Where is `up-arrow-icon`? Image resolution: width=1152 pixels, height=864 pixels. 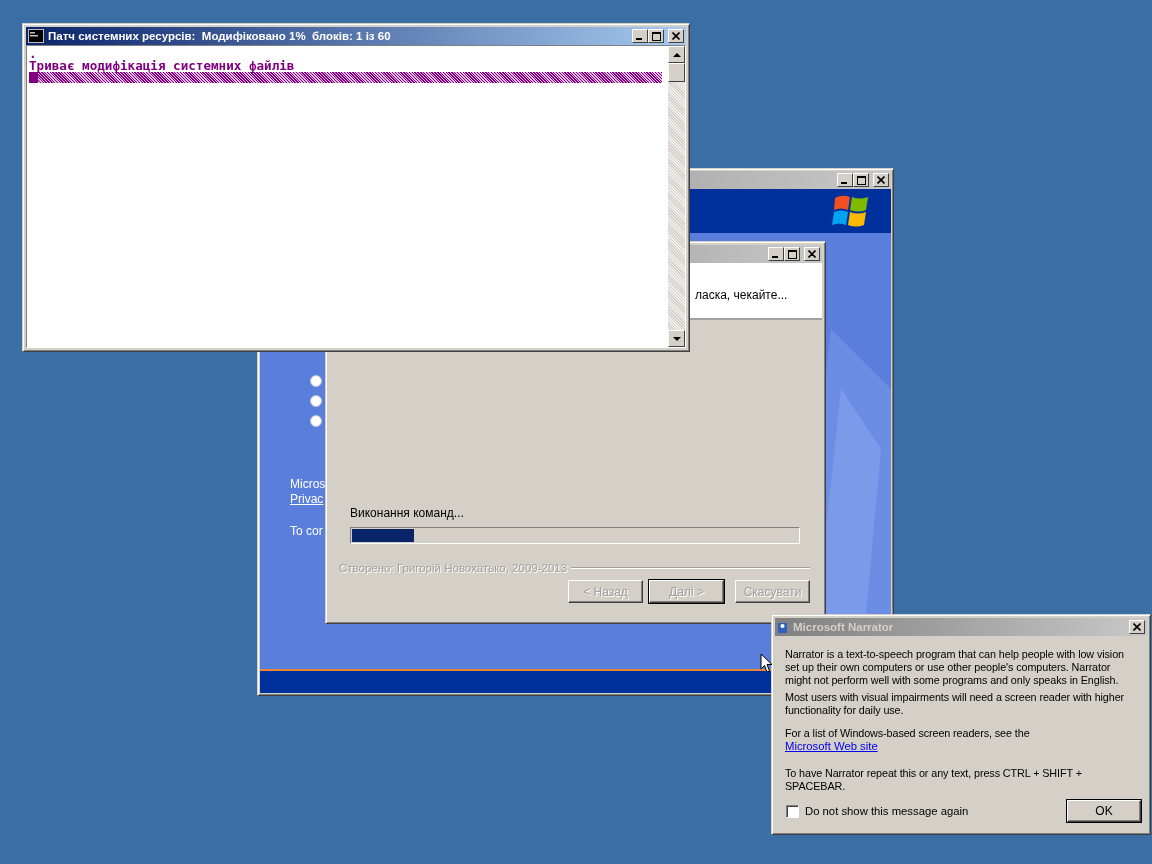 up-arrow-icon is located at coordinates (676, 54).